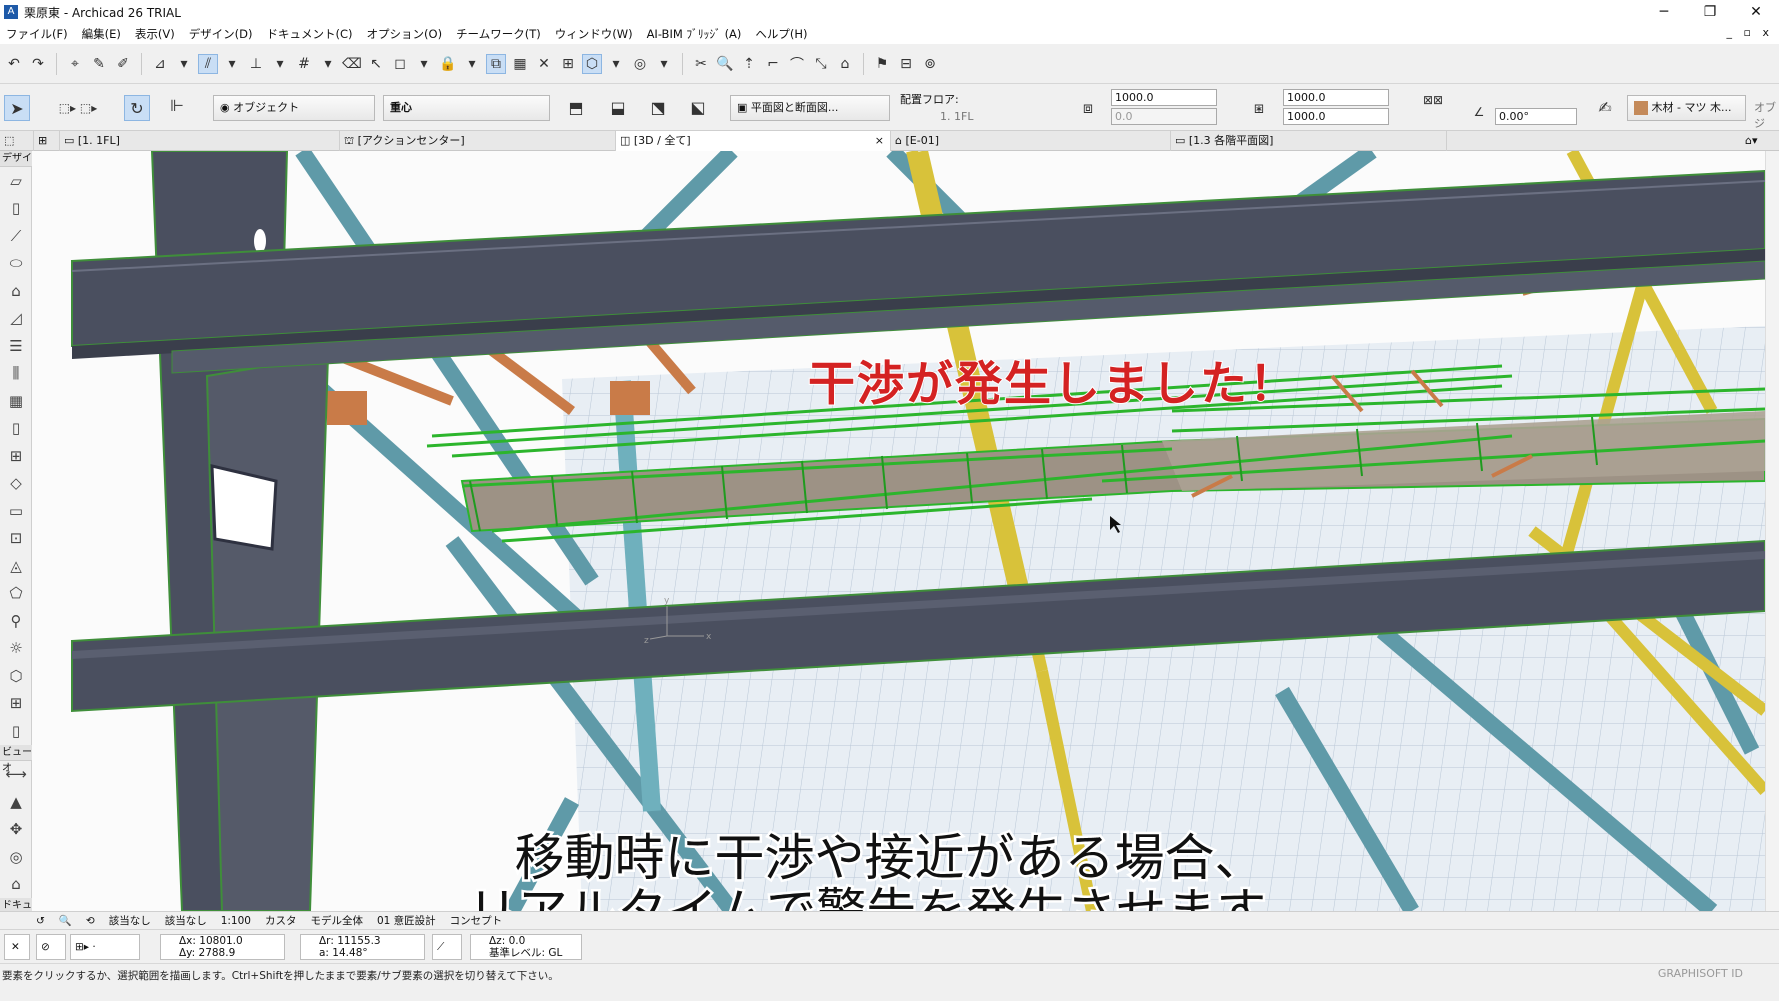 The width and height of the screenshot is (1779, 1001). What do you see at coordinates (47, 141) in the screenshot?
I see `tab-overview-icon: ⊞` at bounding box center [47, 141].